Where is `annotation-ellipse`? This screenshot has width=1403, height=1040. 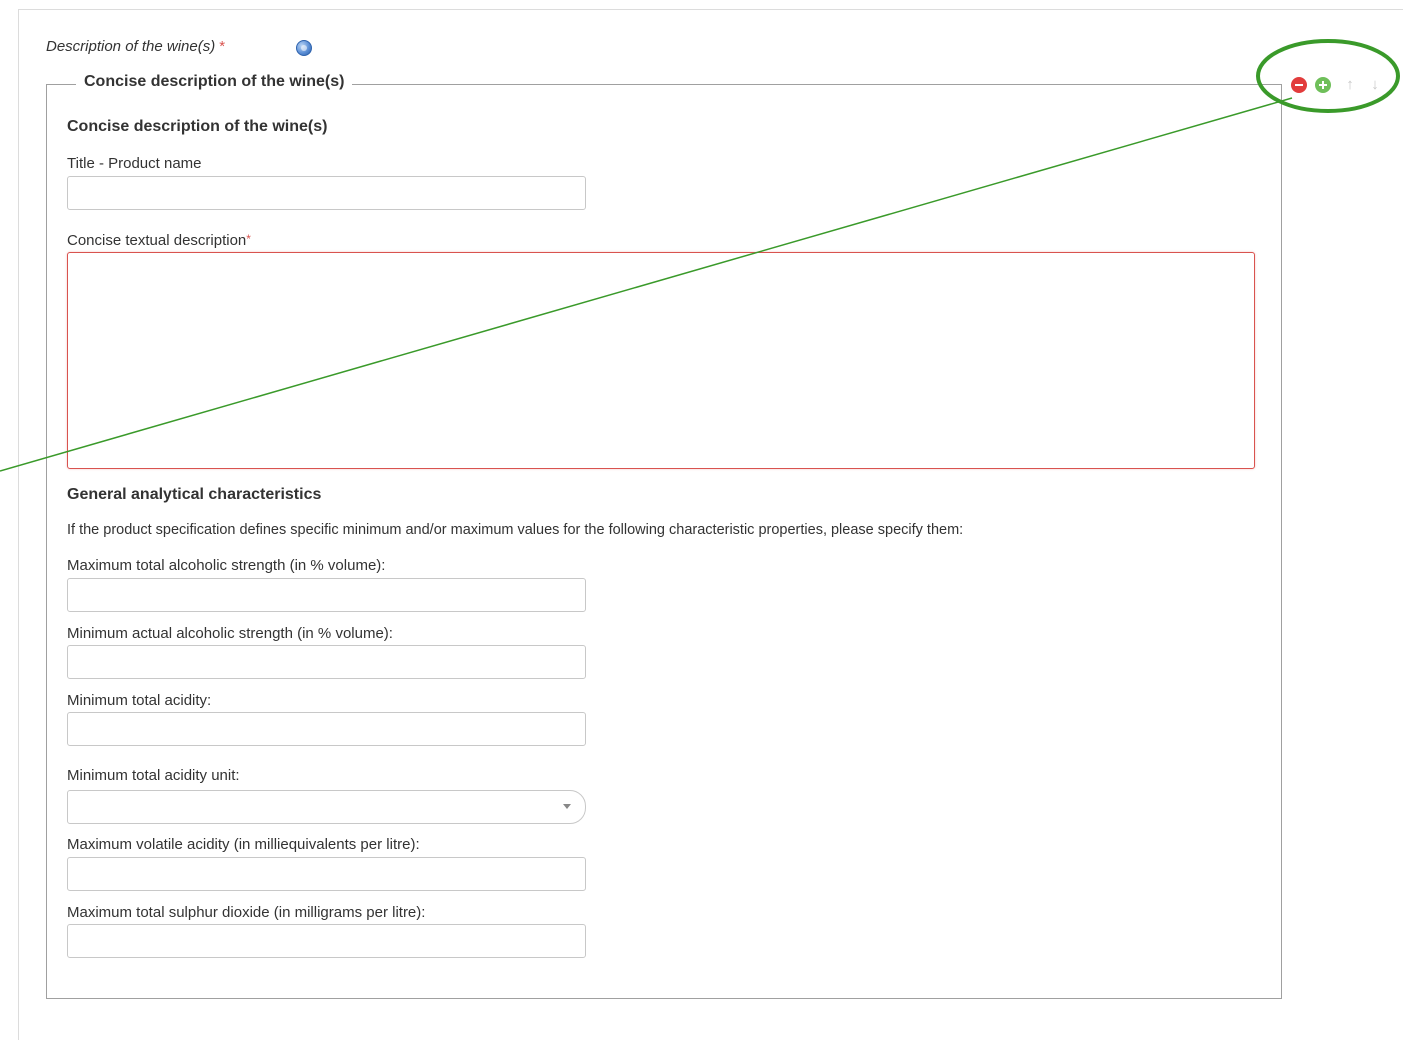
annotation-ellipse is located at coordinates (1328, 76).